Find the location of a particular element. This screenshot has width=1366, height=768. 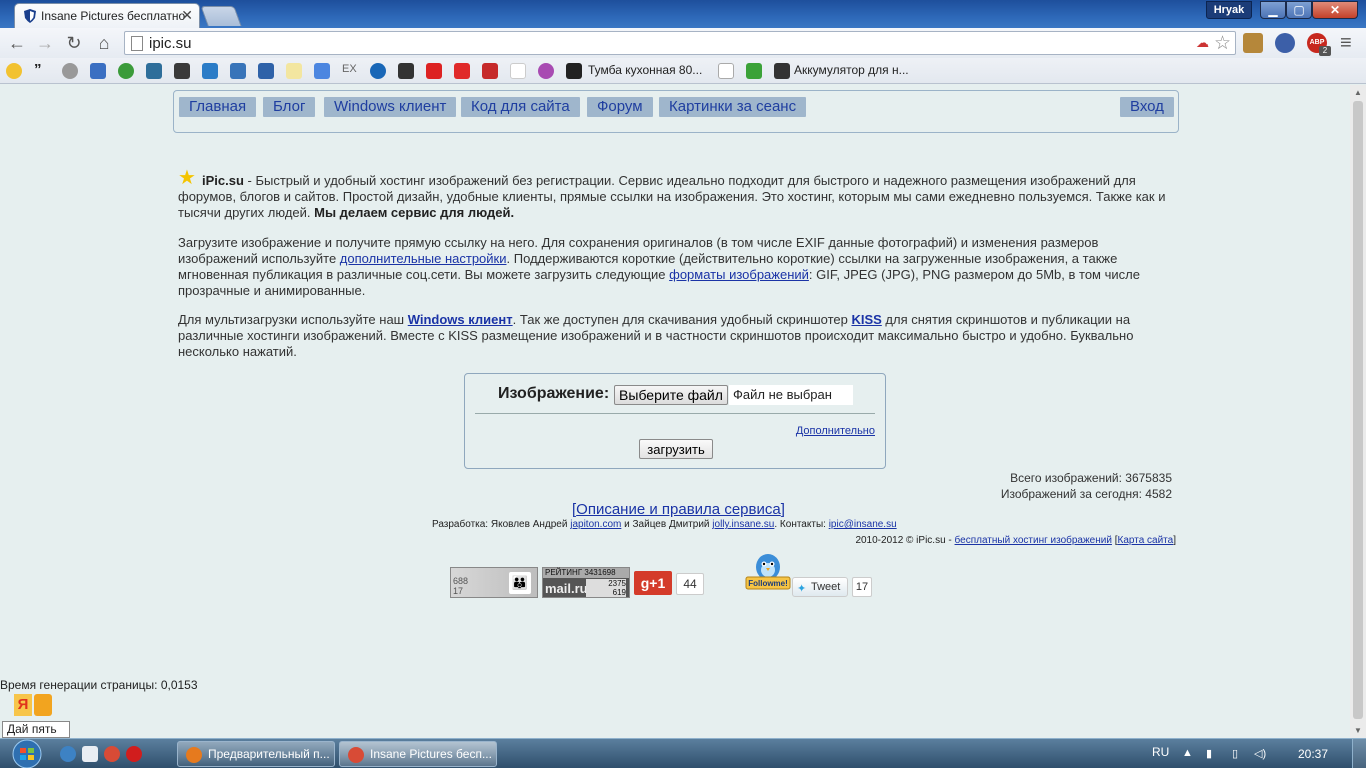

tab-close-icon: ✕ is located at coordinates (187, 15).